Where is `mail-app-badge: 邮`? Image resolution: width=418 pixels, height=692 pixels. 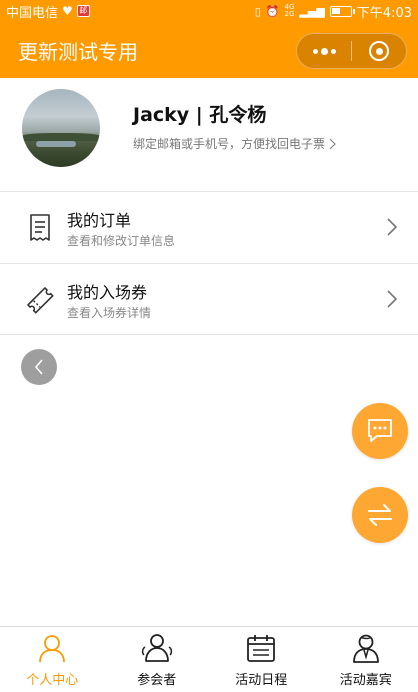 mail-app-badge: 邮 is located at coordinates (83, 11).